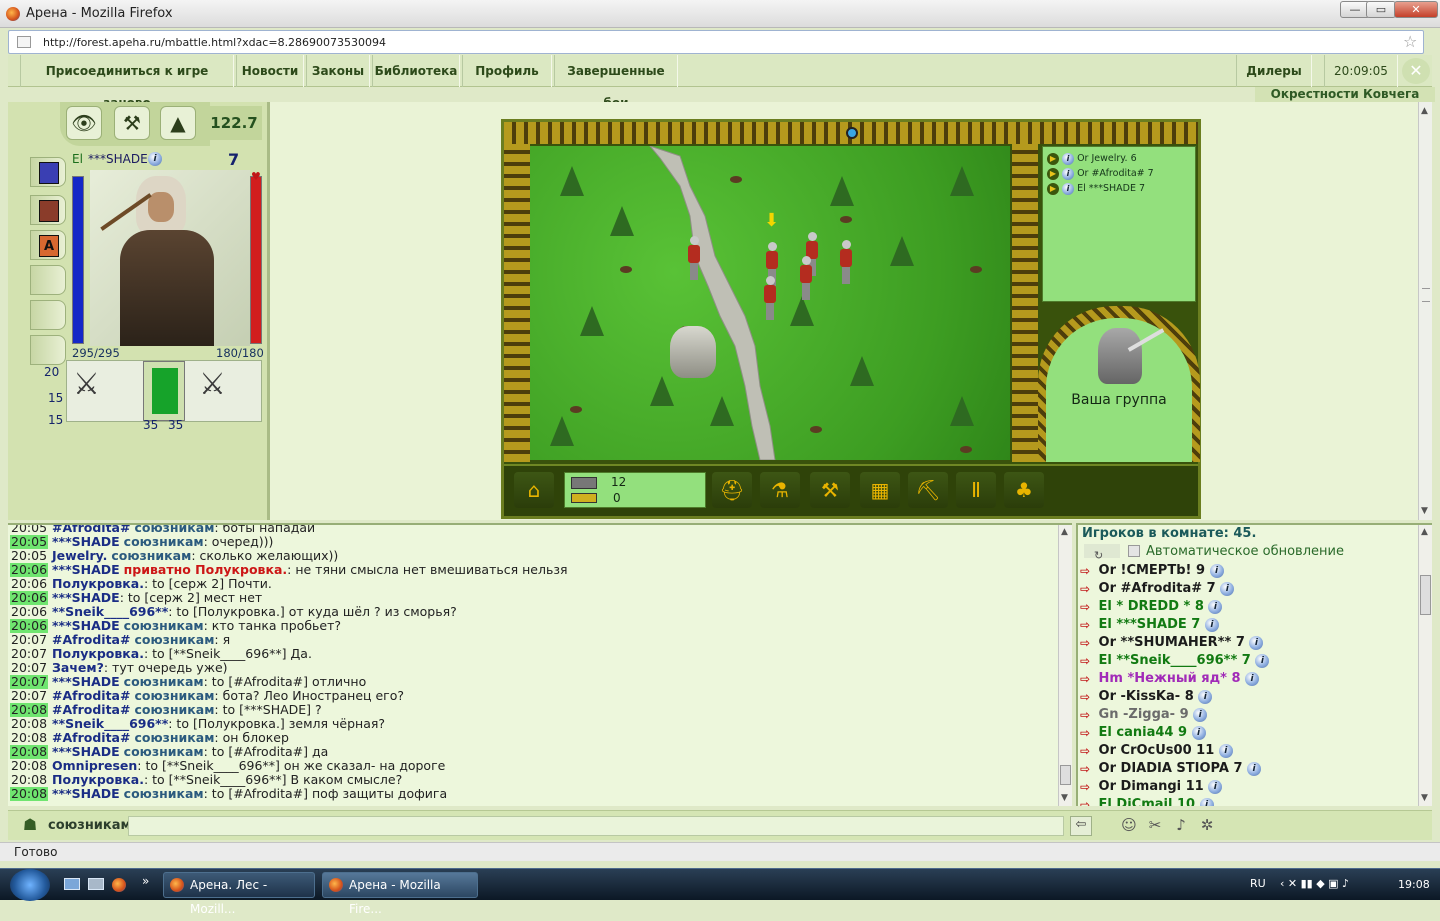  What do you see at coordinates (830, 490) in the screenshot?
I see `build-icon: ⚒` at bounding box center [830, 490].